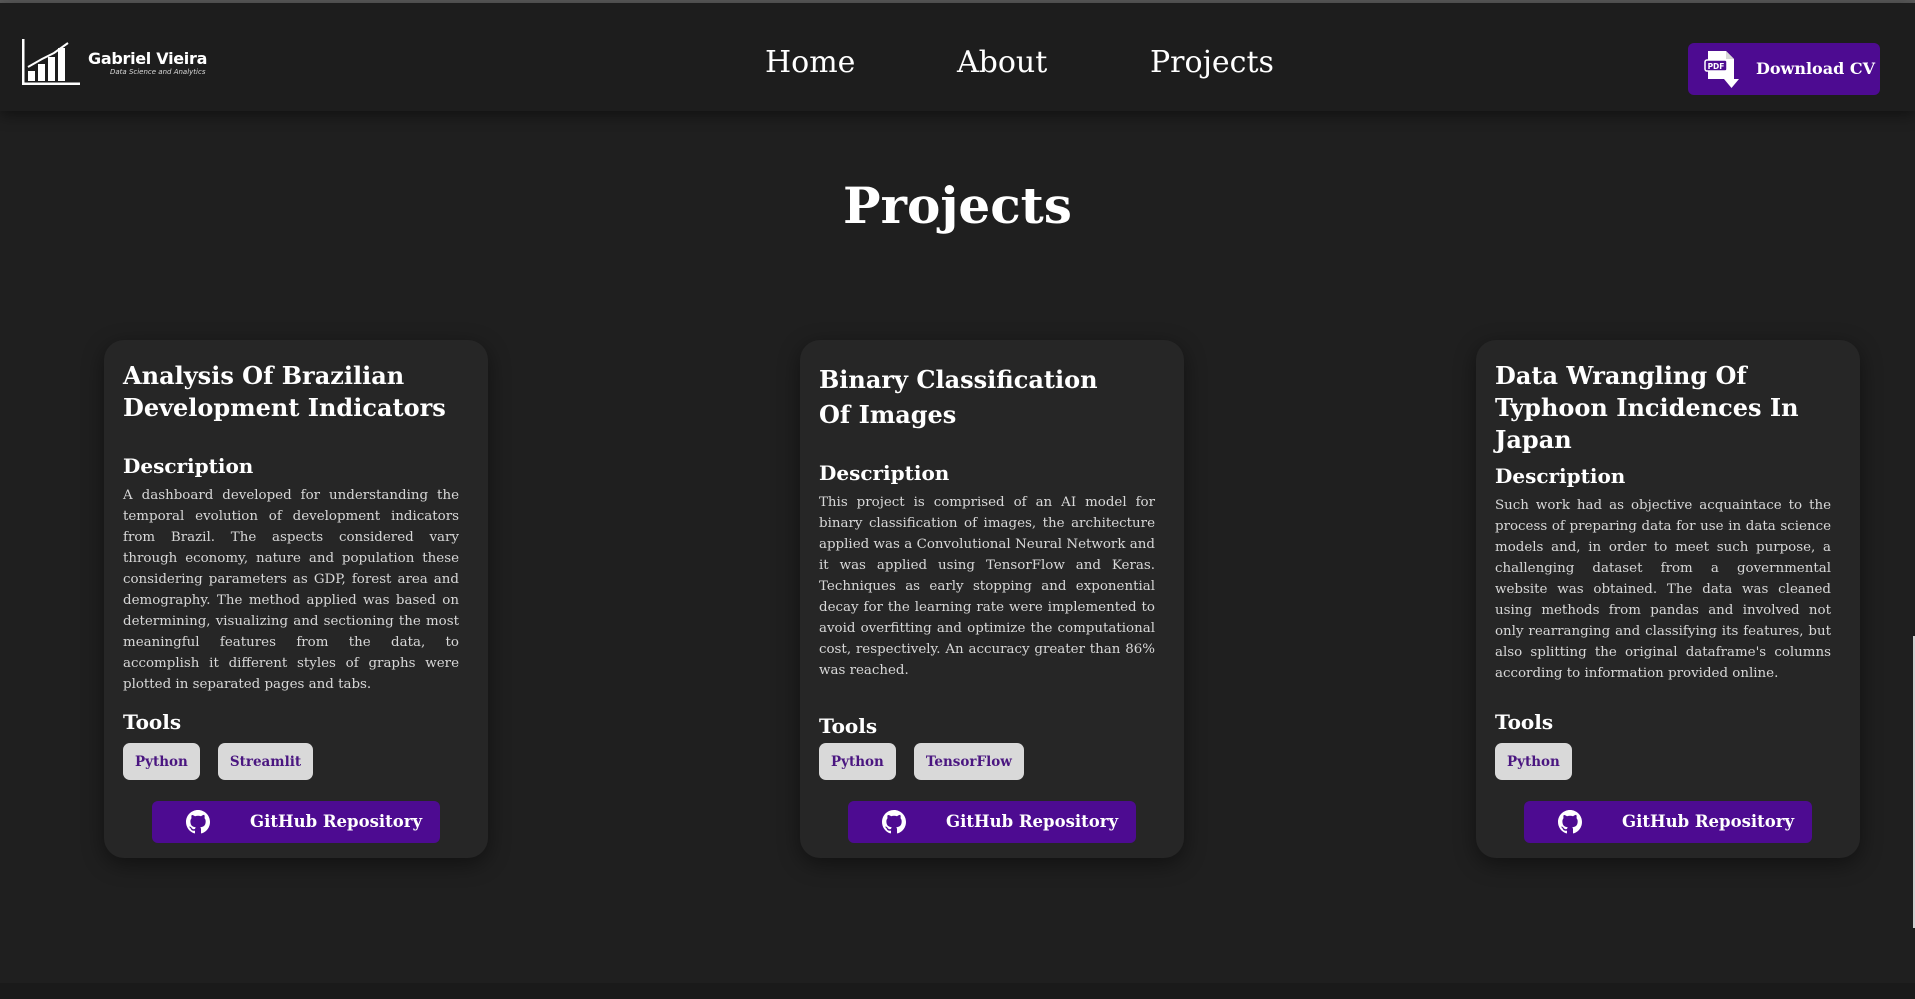 The image size is (1915, 999). I want to click on page-title: Projects, so click(957, 205).